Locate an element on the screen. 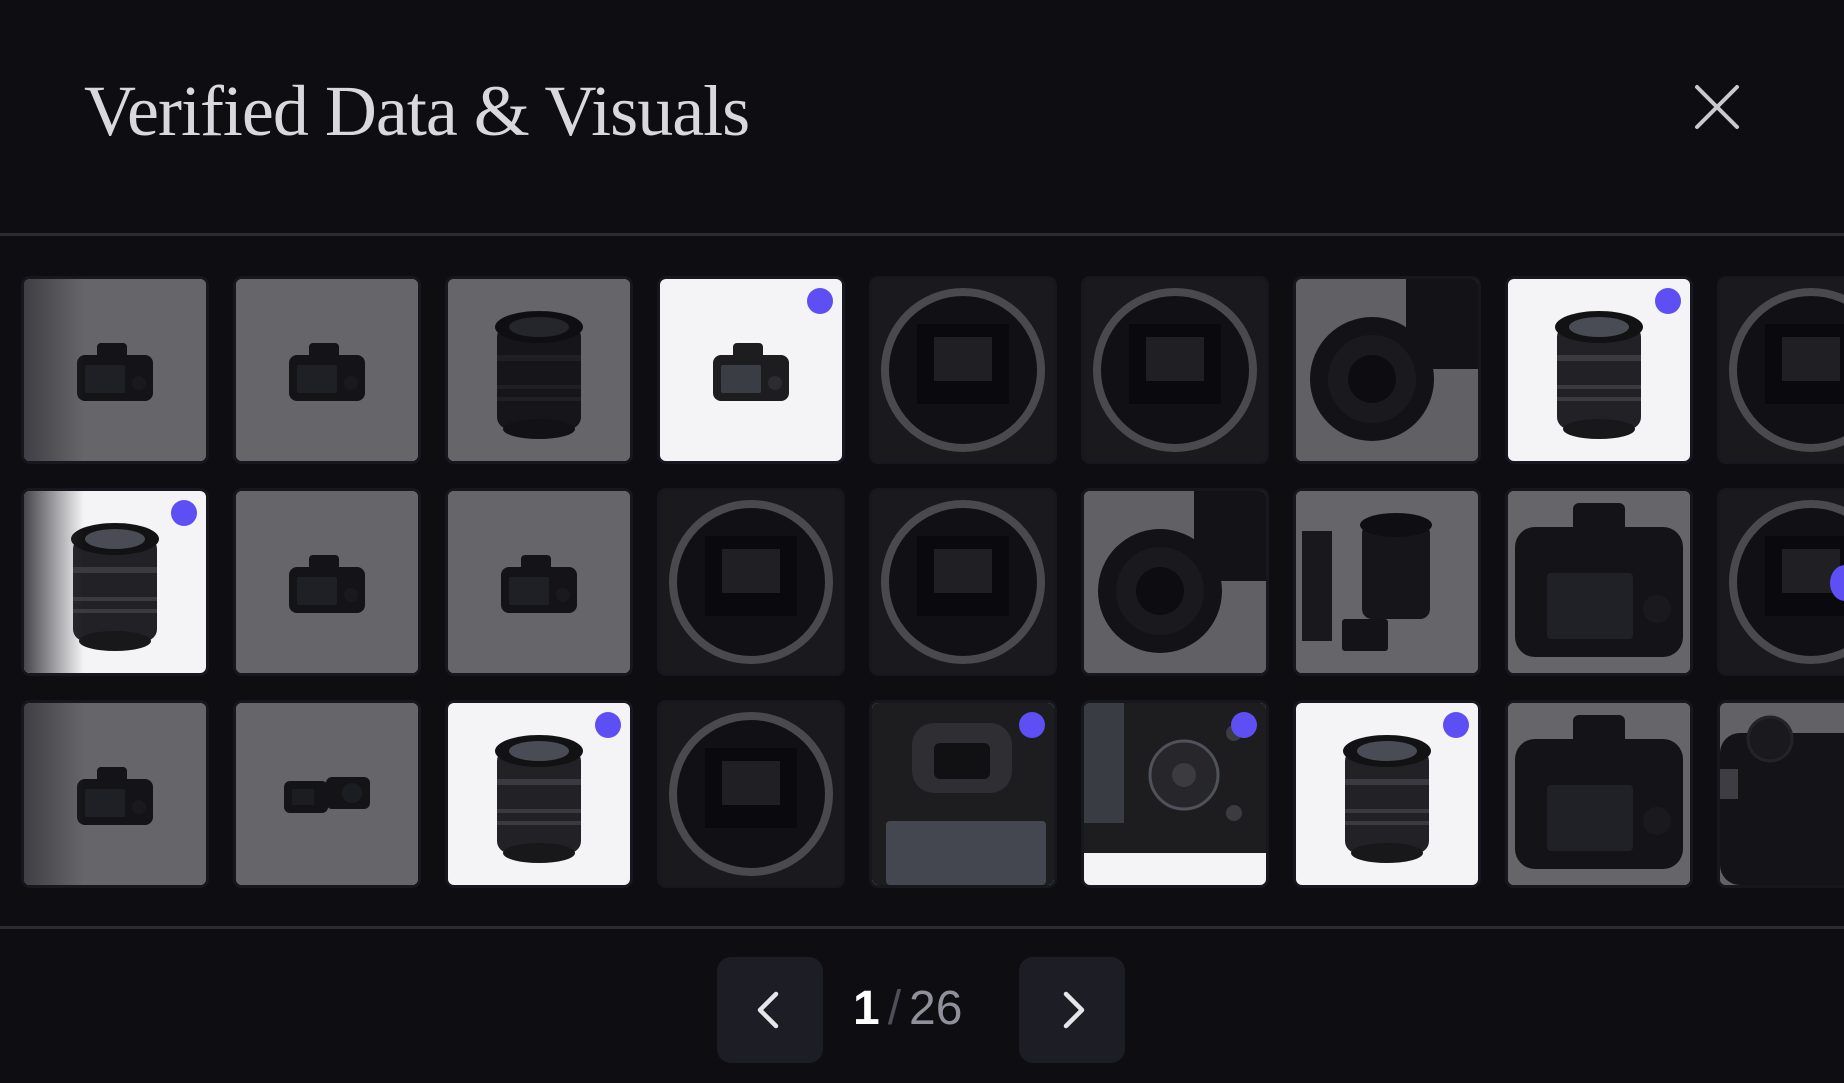  chevron-right-icon is located at coordinates (1074, 1010).